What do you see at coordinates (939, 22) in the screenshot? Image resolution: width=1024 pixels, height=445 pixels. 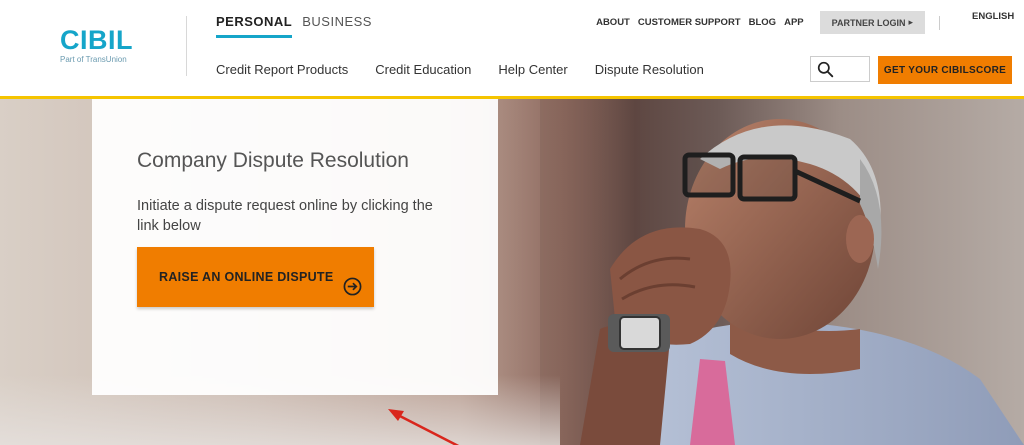 I see `utility-separator` at bounding box center [939, 22].